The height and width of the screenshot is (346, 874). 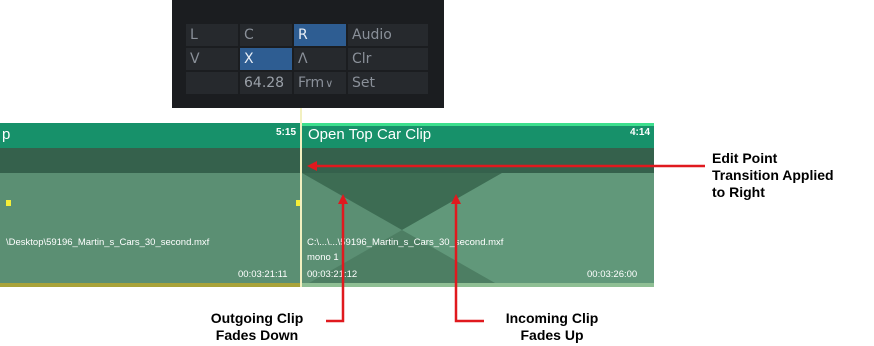 What do you see at coordinates (257, 335) in the screenshot?
I see `outgoing-annotation-line2: Fades Down` at bounding box center [257, 335].